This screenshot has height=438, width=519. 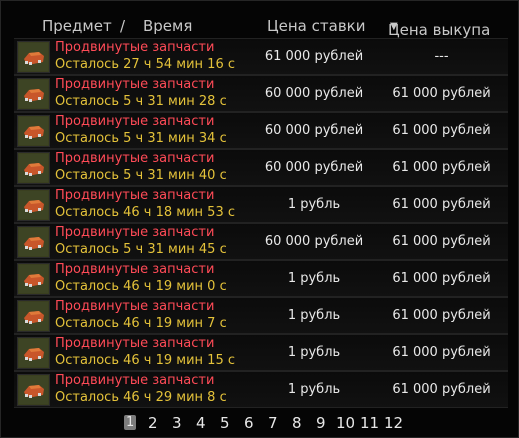 What do you see at coordinates (145, 64) in the screenshot?
I see `time-left: Осталось 27 ч 54 мин 16 с` at bounding box center [145, 64].